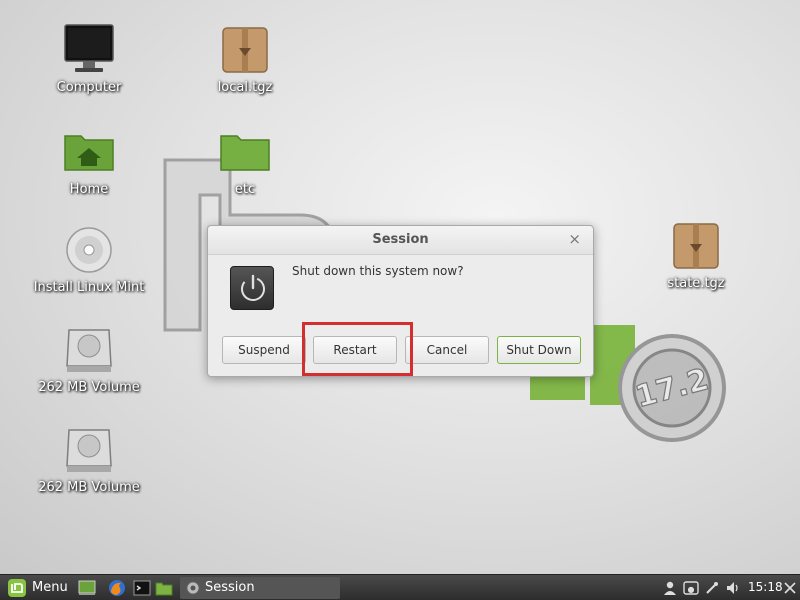 Image resolution: width=800 pixels, height=600 pixels. I want to click on desktop-icon-volume-1: 262 MB Volume, so click(89, 358).